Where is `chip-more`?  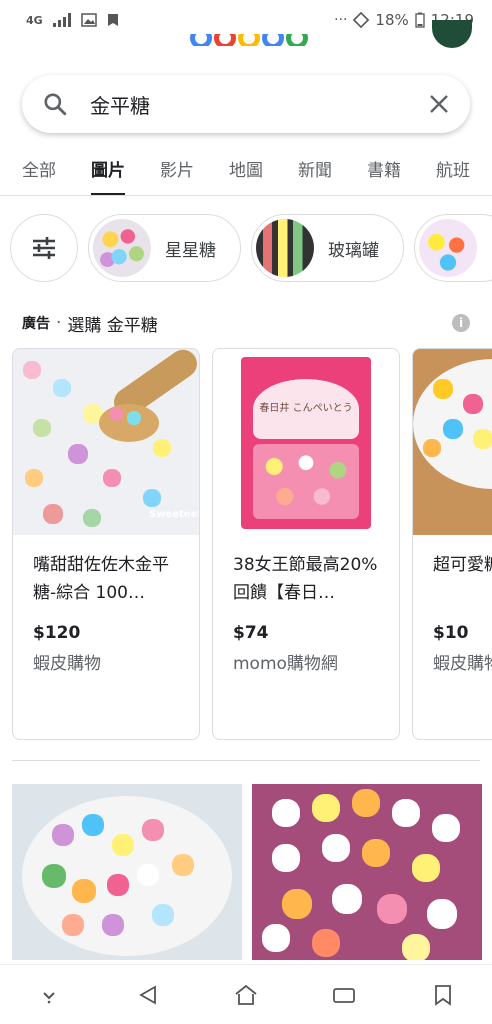 chip-more is located at coordinates (453, 248).